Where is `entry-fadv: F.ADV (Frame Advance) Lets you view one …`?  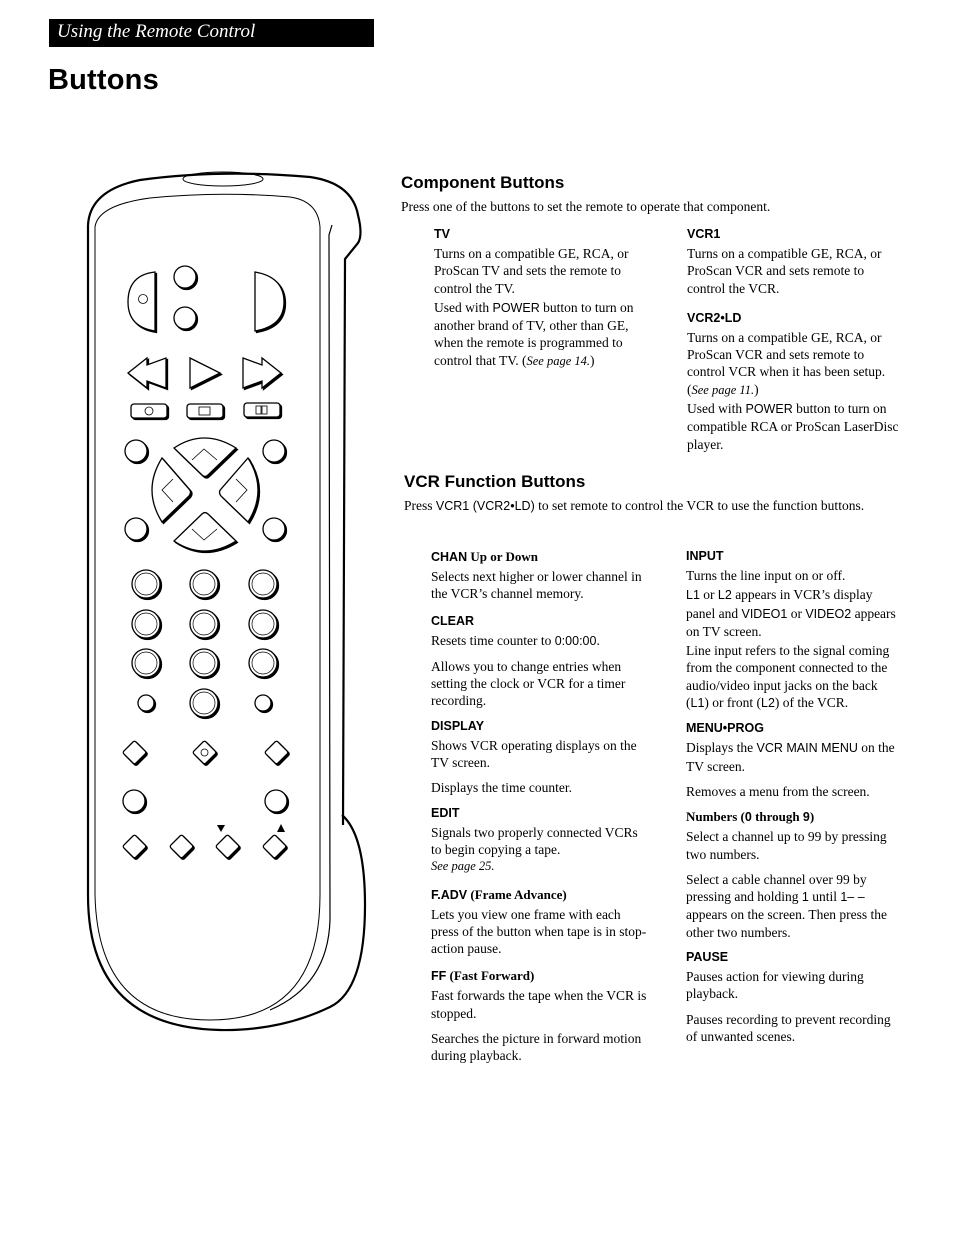 entry-fadv: F.ADV (Frame Advance) Lets you view one … is located at coordinates (541, 922).